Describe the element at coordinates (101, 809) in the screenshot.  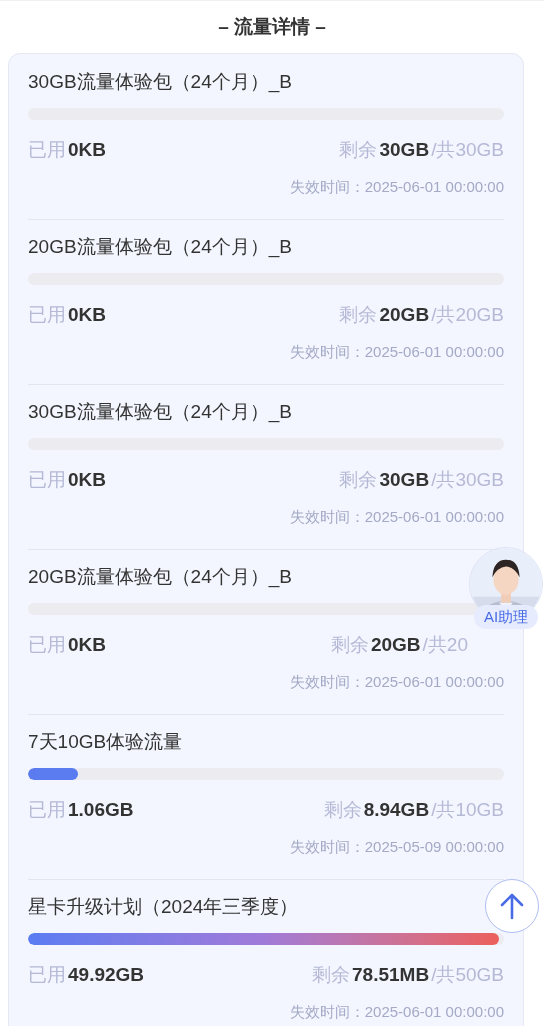
I see `used-amount: 1.06GB` at that location.